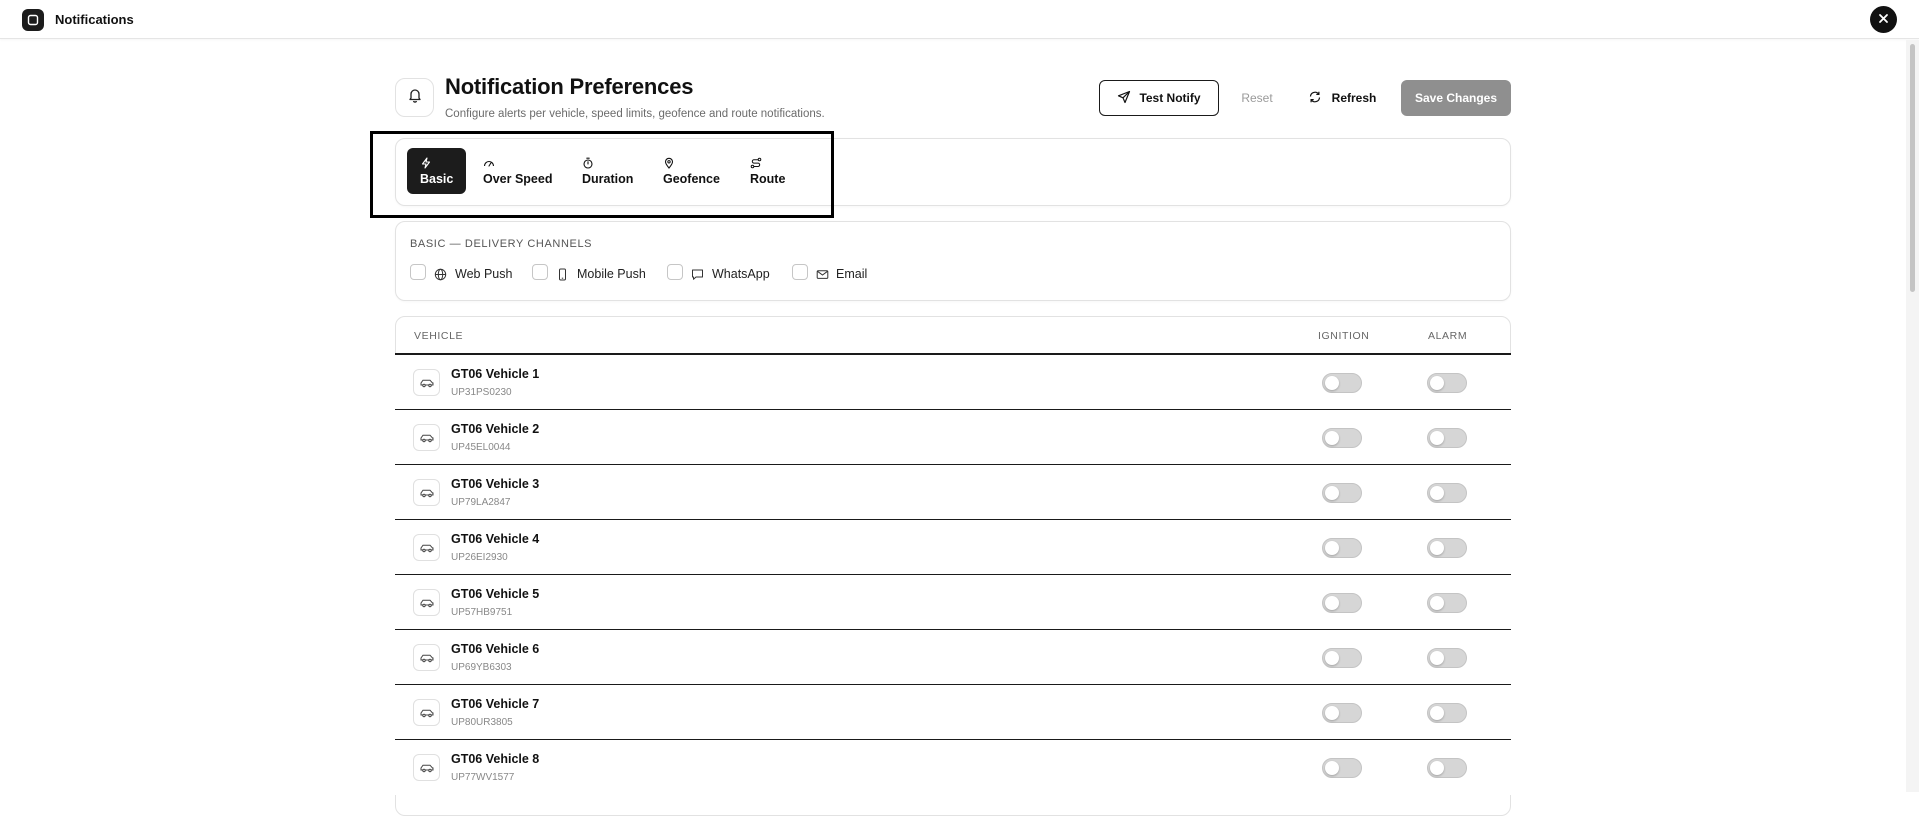  I want to click on column-header-vehicle: VEHICLE, so click(439, 336).